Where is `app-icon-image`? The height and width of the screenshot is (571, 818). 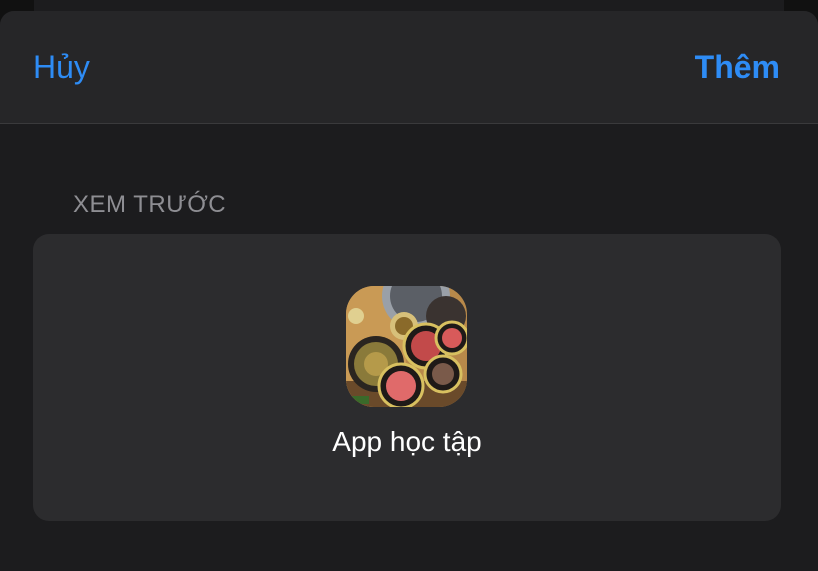
app-icon-image is located at coordinates (406, 346).